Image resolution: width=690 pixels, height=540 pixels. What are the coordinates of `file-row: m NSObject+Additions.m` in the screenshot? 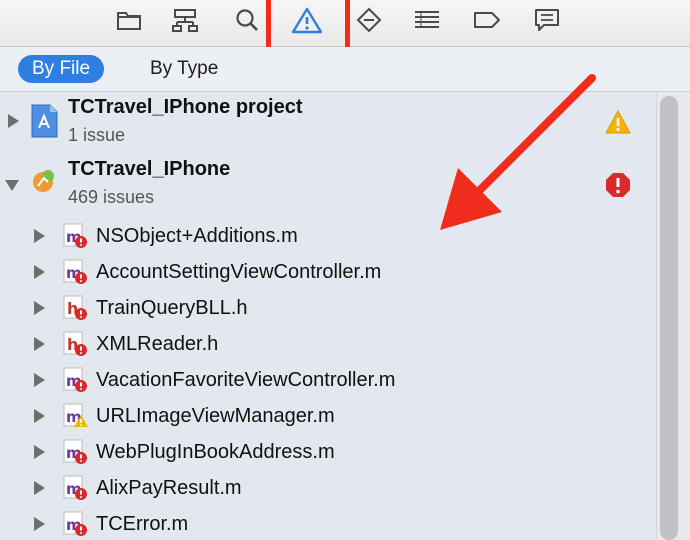 It's located at (328, 236).